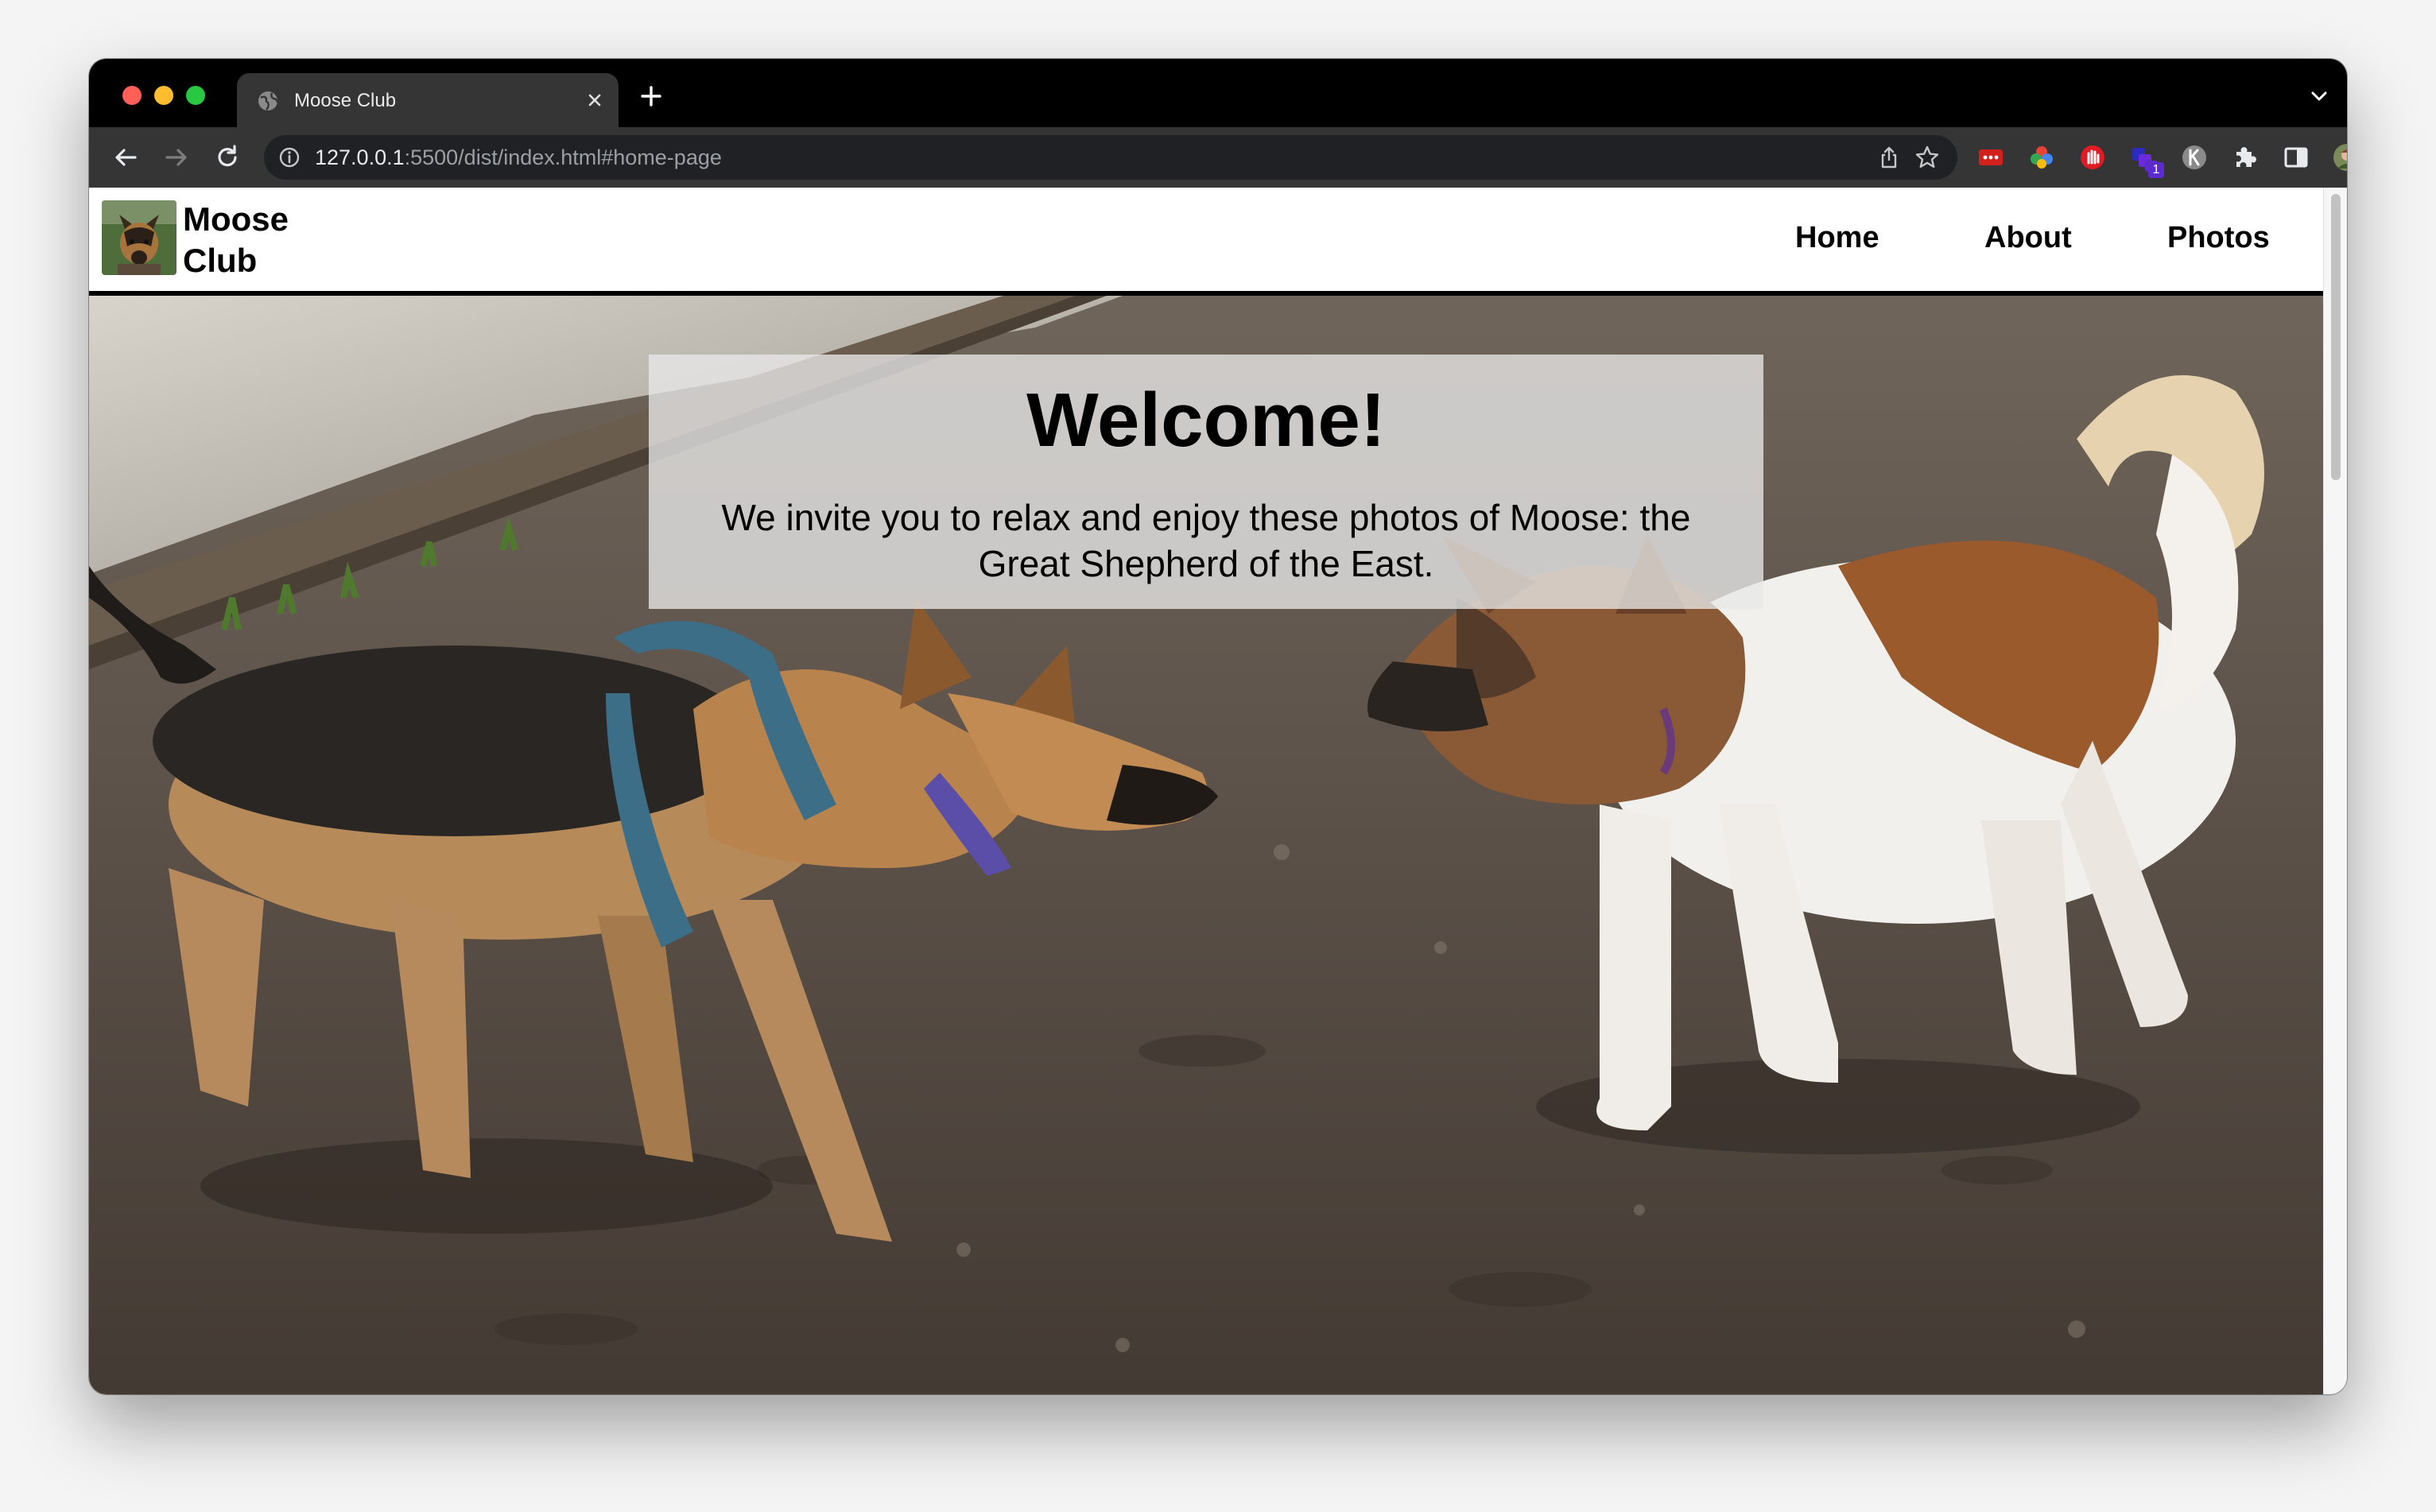 This screenshot has width=2436, height=1512. Describe the element at coordinates (2245, 157) in the screenshot. I see `puzzle-icon` at that location.